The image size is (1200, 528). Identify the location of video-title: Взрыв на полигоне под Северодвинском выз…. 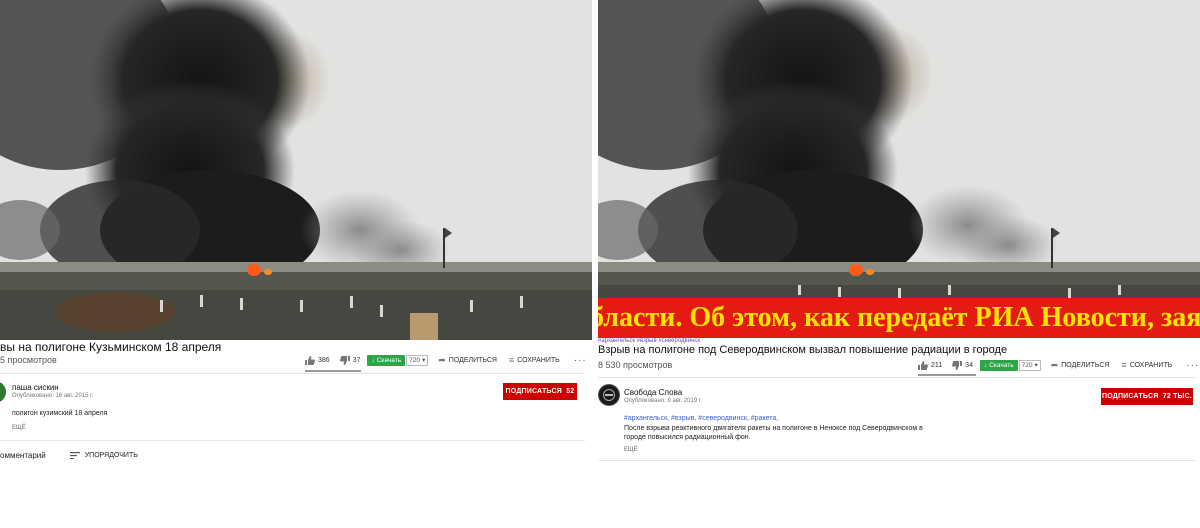
(803, 350).